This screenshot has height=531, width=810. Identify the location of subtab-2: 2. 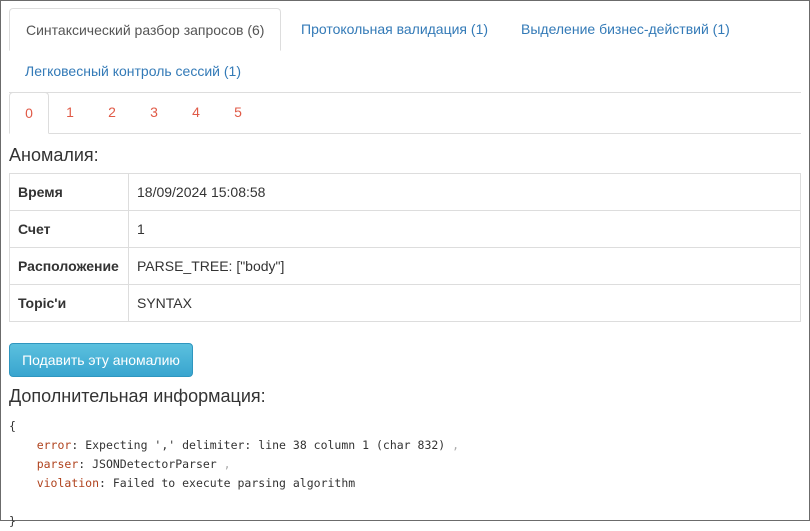
(112, 112).